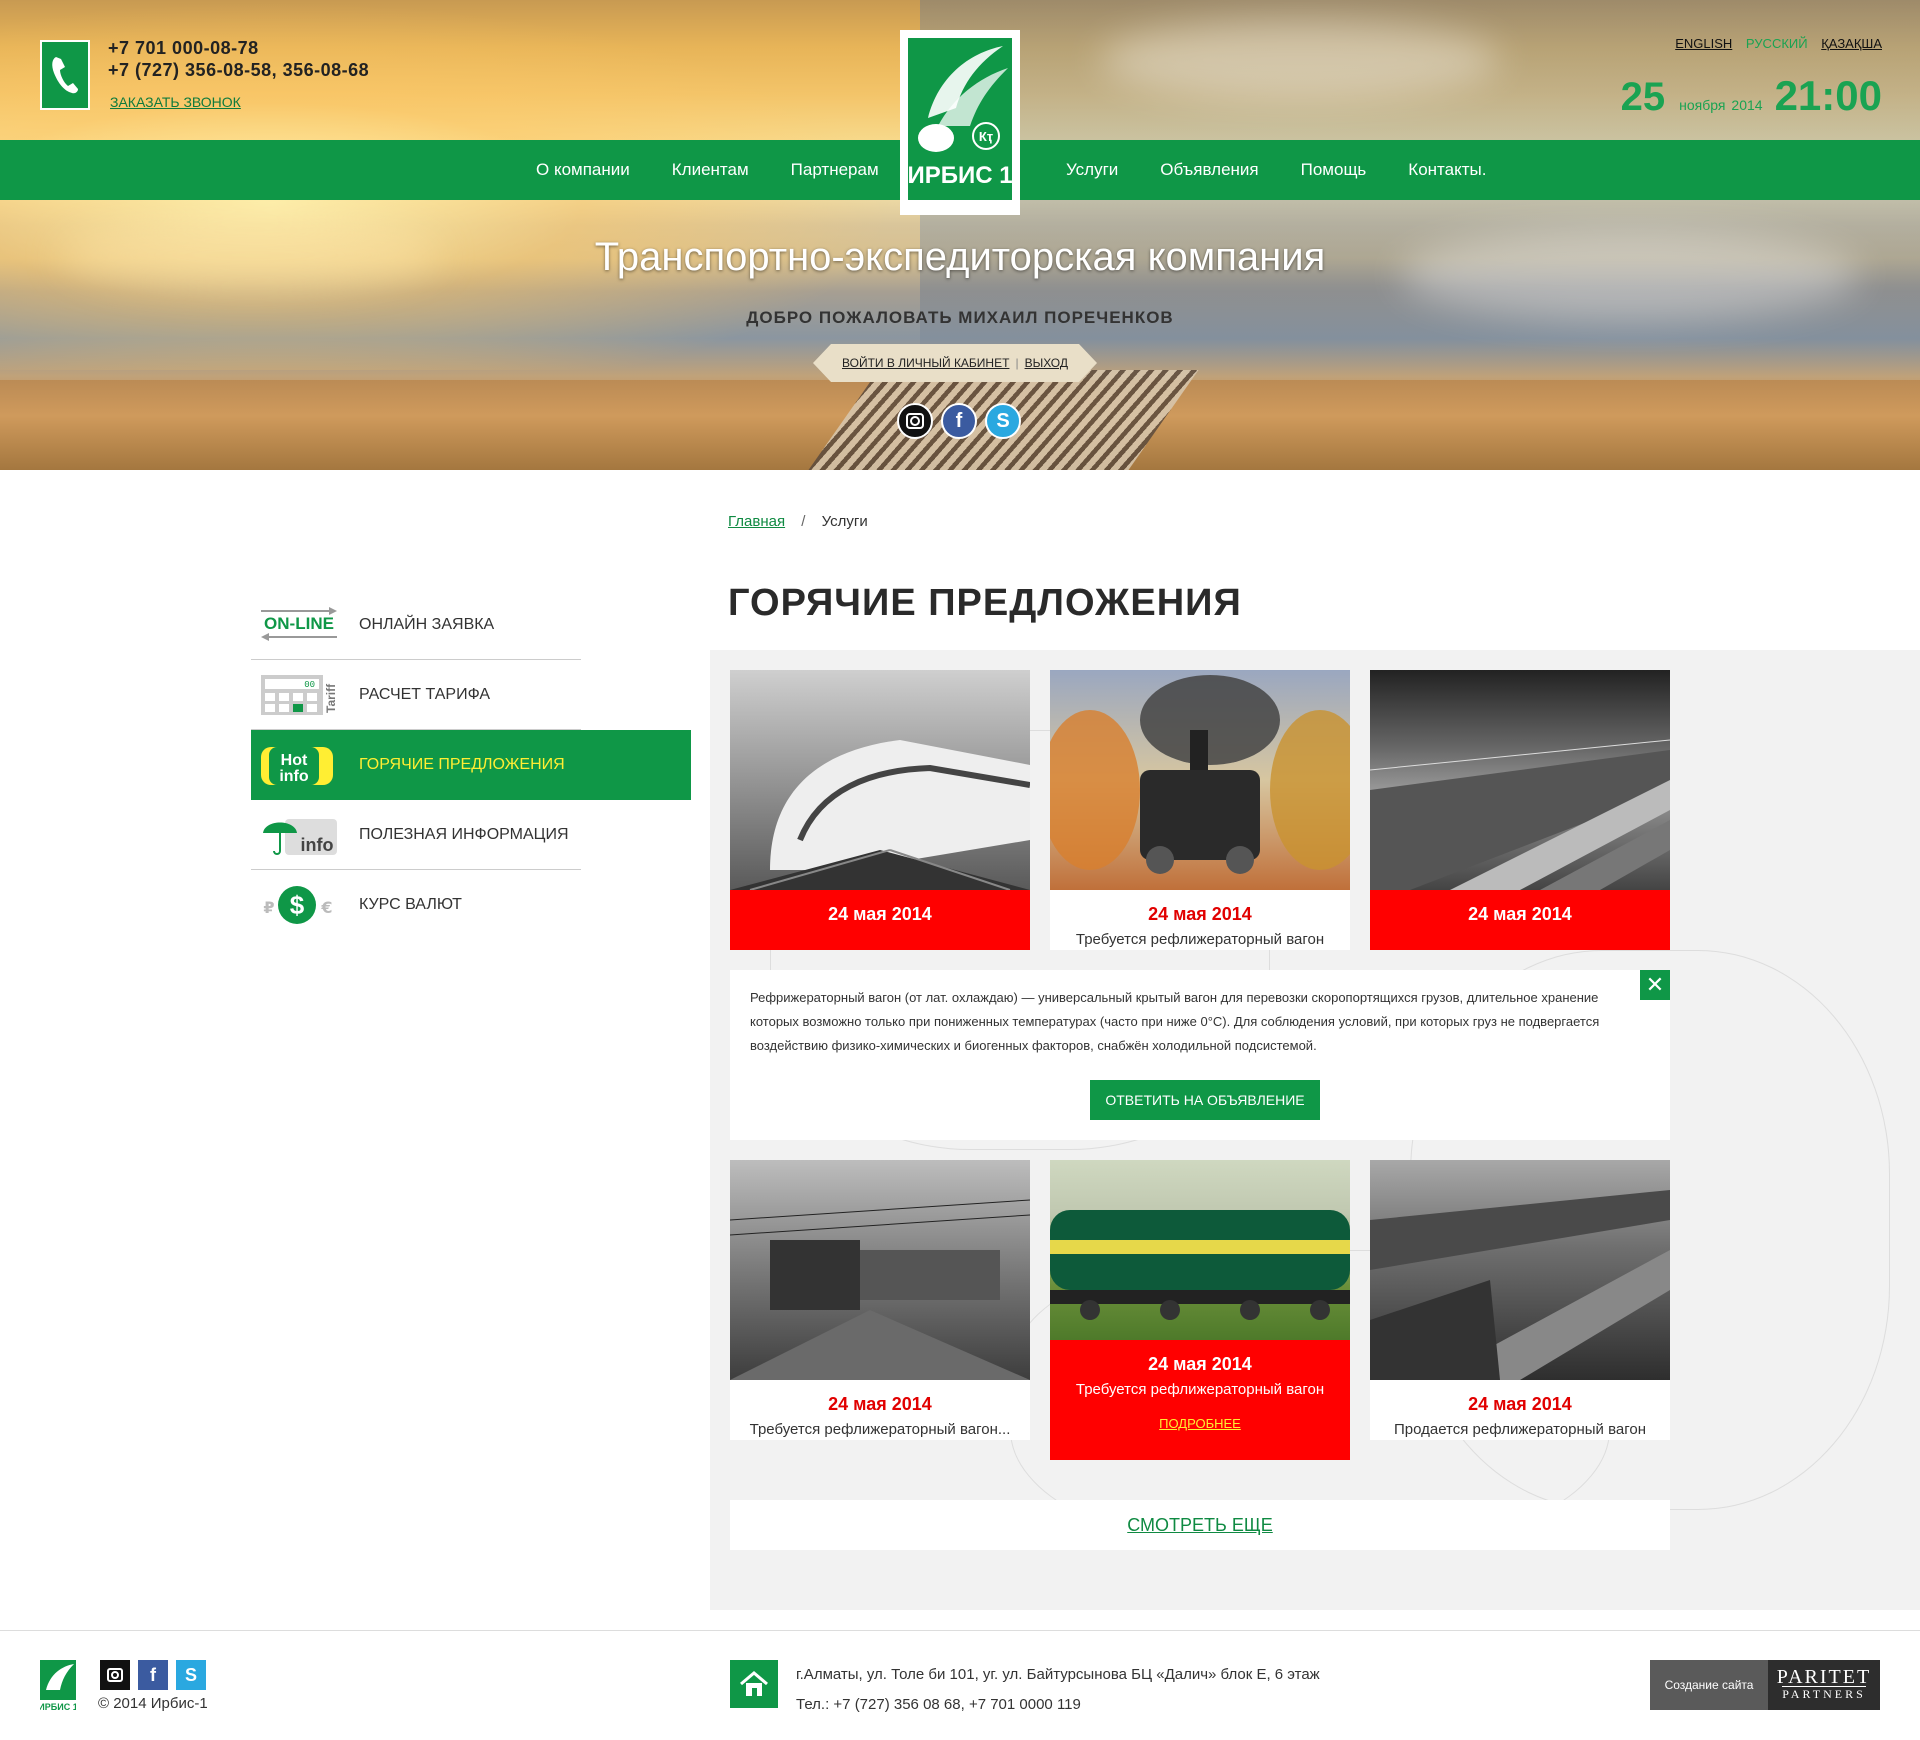  I want to click on logo: Кҭ ИРБИС 1, so click(960, 122).